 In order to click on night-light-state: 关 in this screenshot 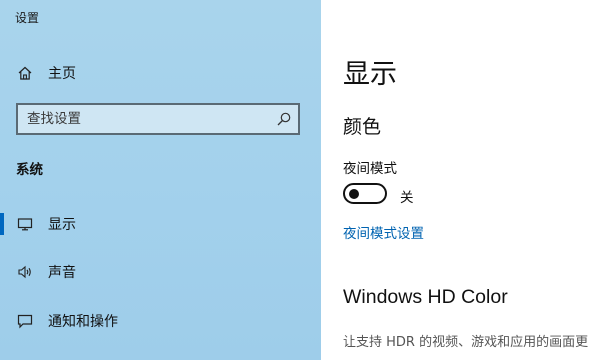, I will do `click(407, 198)`.